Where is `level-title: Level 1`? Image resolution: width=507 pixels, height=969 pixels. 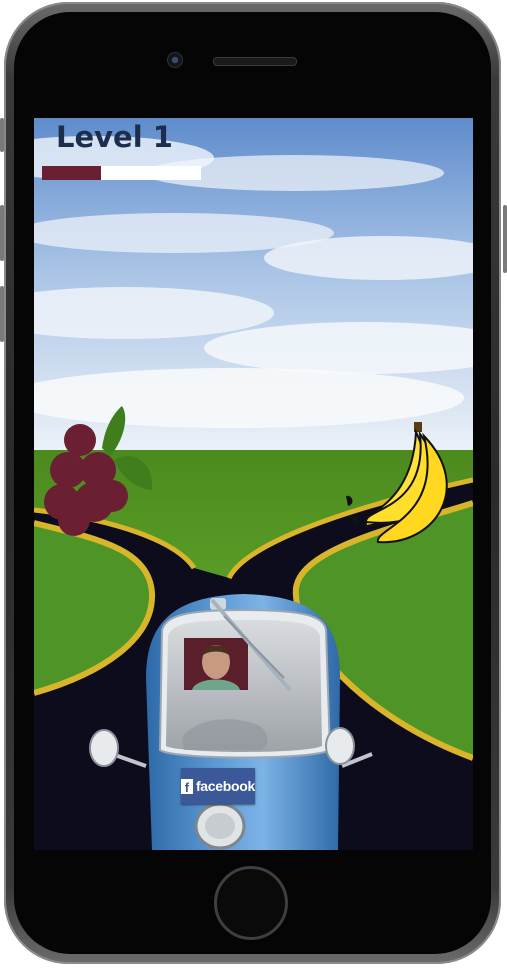 level-title: Level 1 is located at coordinates (114, 137).